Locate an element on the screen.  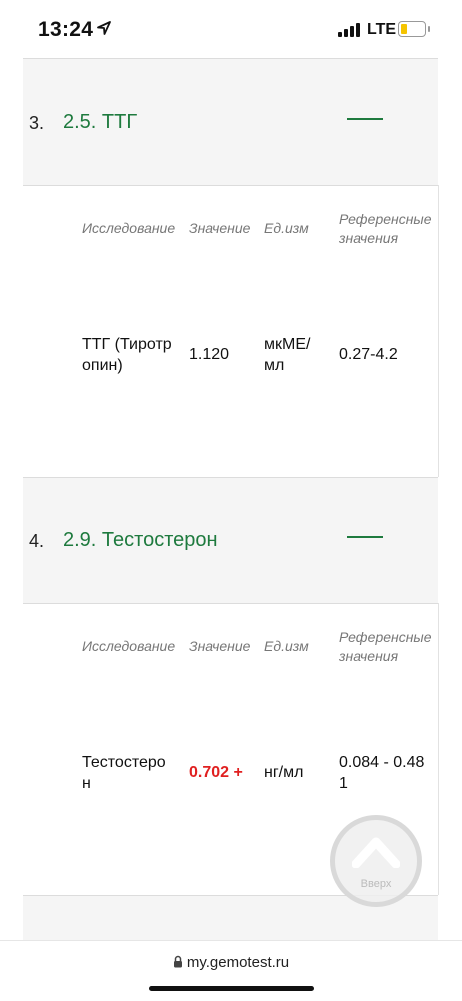
scroll-up-button: Вверх is located at coordinates (376, 861).